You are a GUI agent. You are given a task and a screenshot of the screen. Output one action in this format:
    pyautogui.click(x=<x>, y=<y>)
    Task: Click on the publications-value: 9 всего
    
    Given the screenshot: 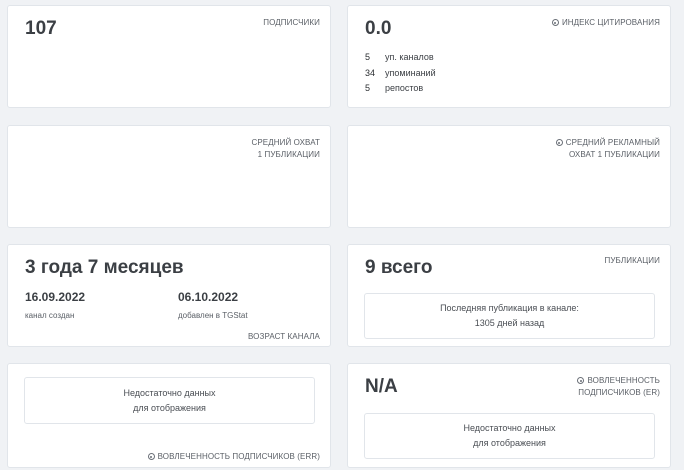 What is the action you would take?
    pyautogui.click(x=399, y=267)
    